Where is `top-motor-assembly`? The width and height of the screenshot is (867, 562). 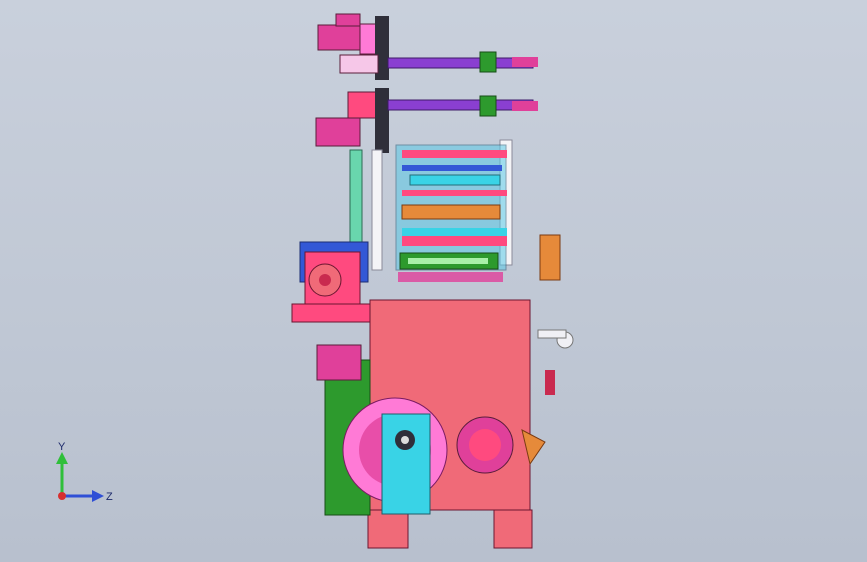
top-motor-assembly is located at coordinates (427, 46).